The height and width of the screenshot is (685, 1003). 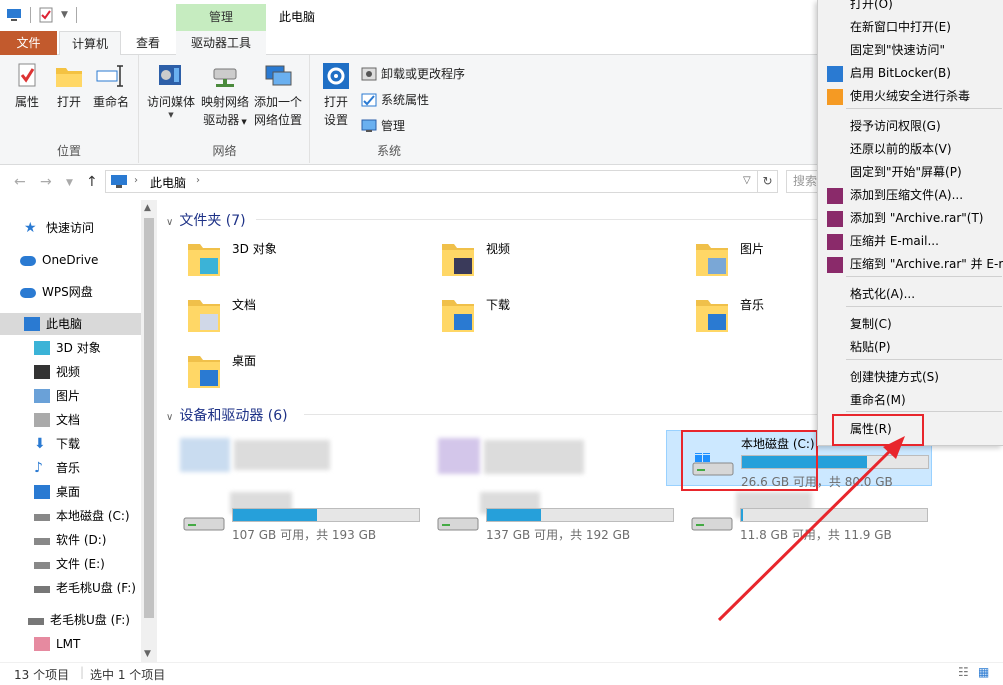 I want to click on folder-item: 下载, so click(x=532, y=315).